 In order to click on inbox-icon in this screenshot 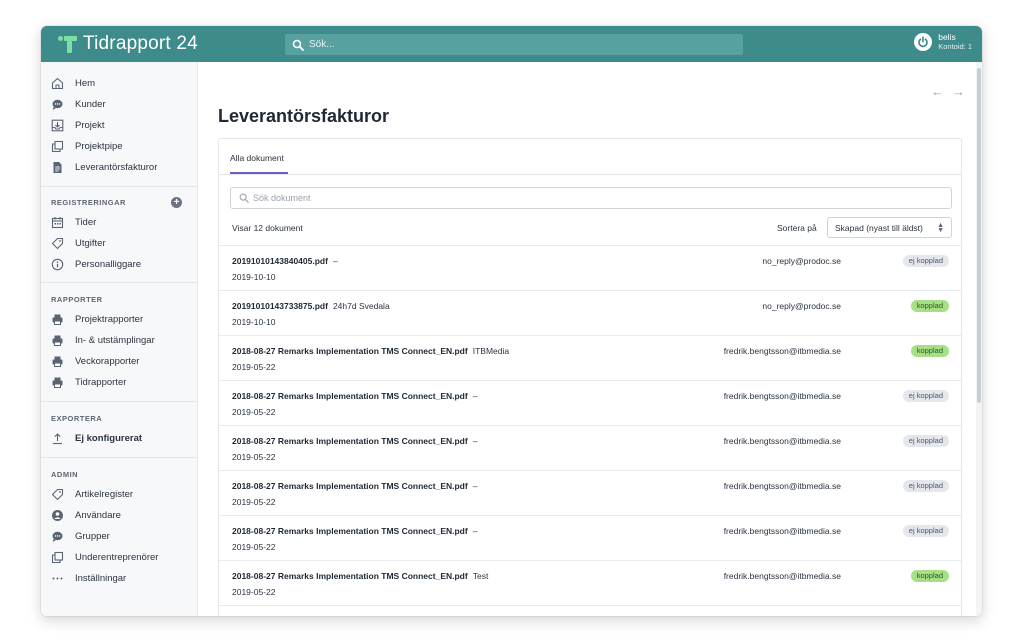, I will do `click(57, 125)`.